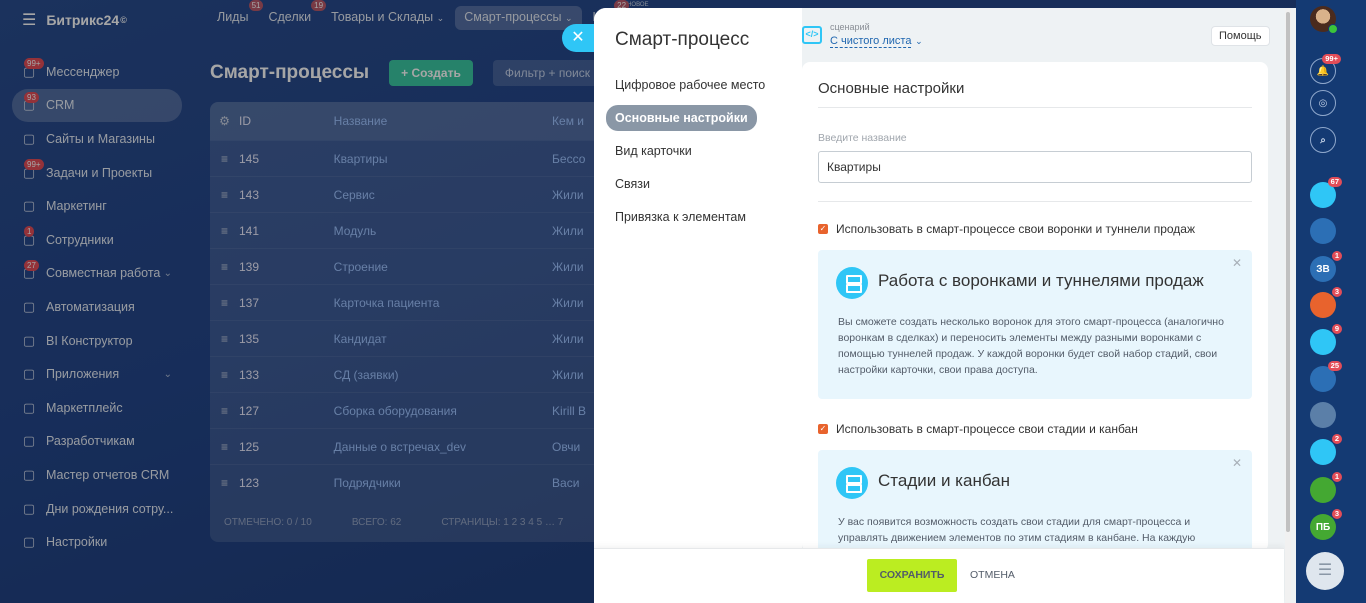 The width and height of the screenshot is (1366, 603). What do you see at coordinates (1326, 302) in the screenshot?
I see `contact-card-icon: 3` at bounding box center [1326, 302].